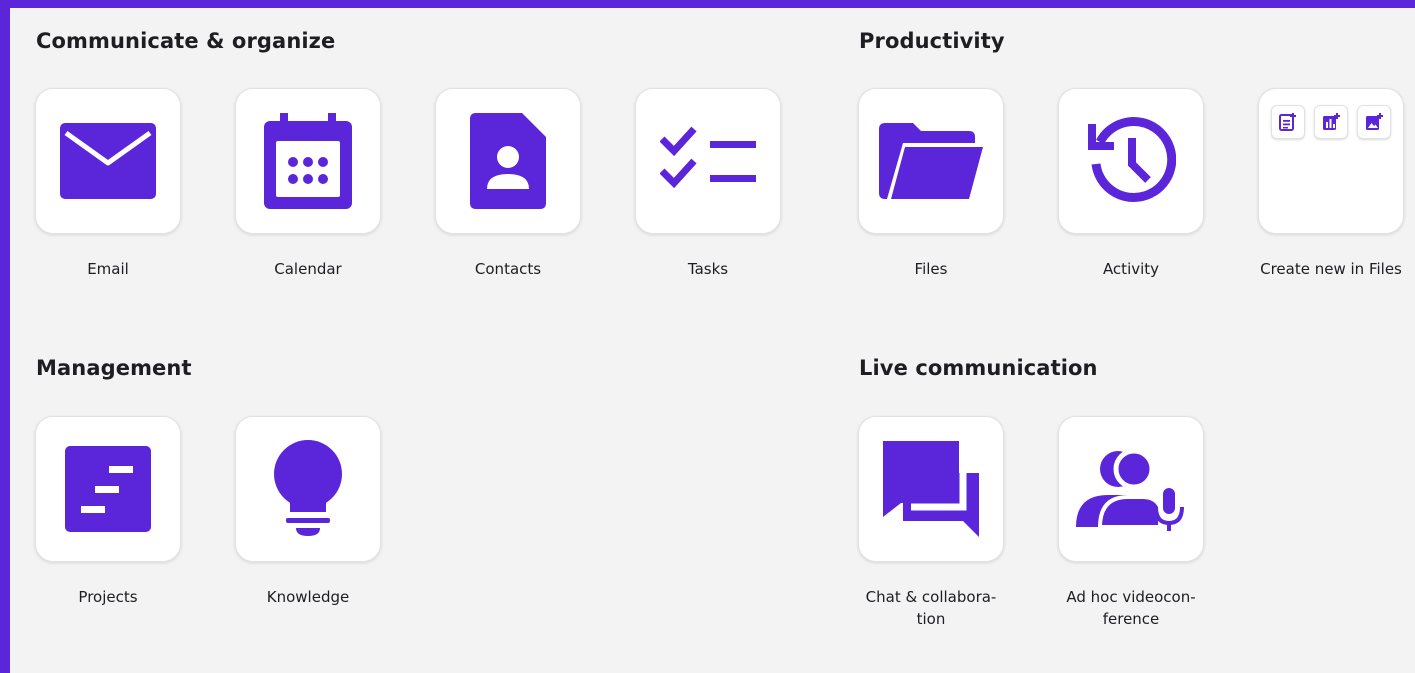 The width and height of the screenshot is (1415, 673). Describe the element at coordinates (708, 269) in the screenshot. I see `app-label-tasks: Tasks` at that location.